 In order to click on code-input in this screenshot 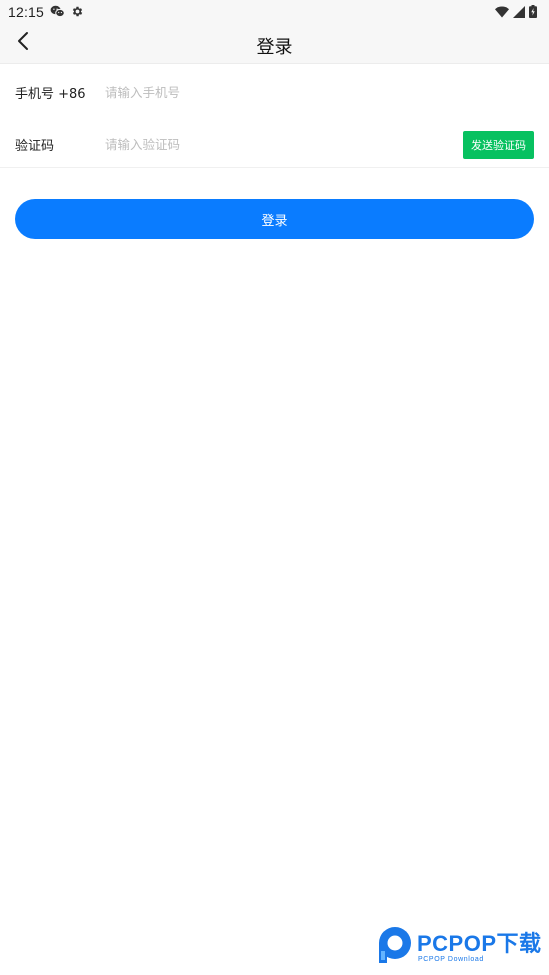, I will do `click(284, 144)`.